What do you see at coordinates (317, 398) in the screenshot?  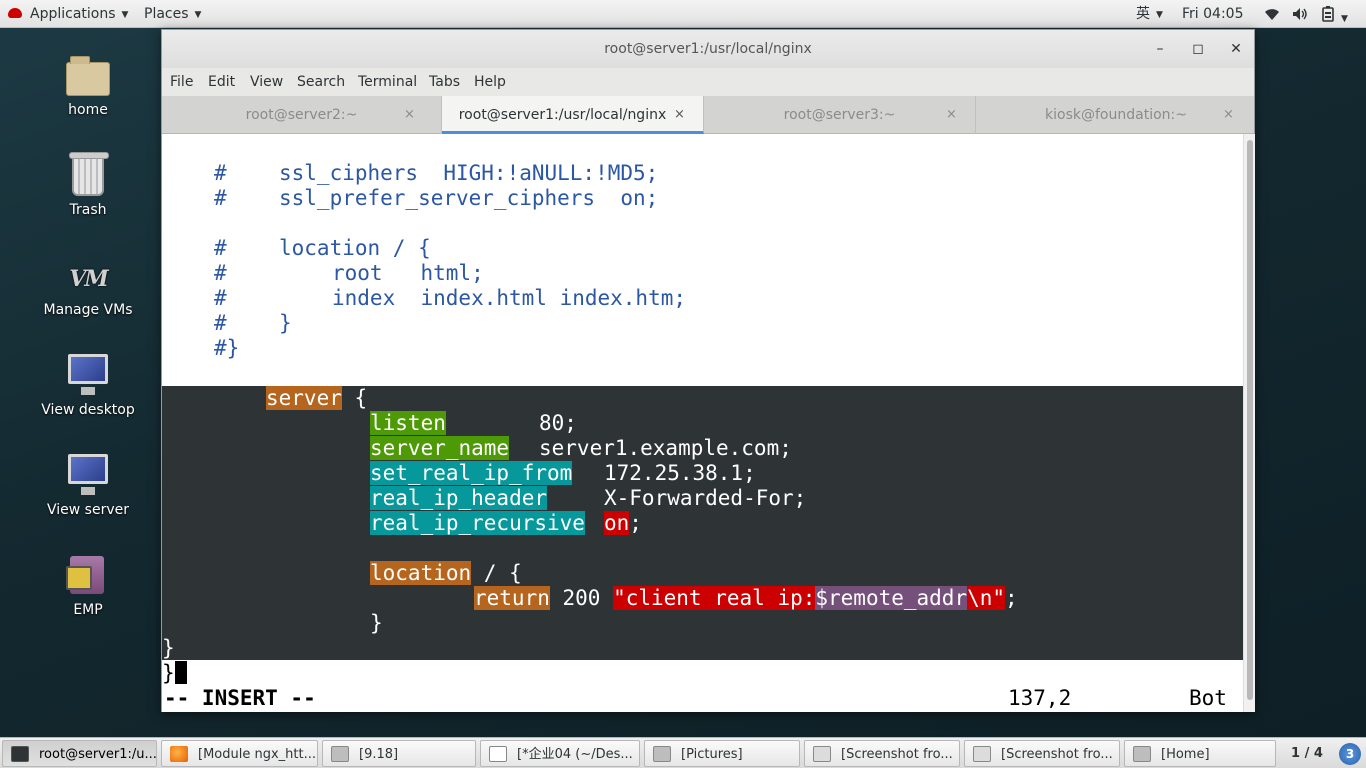 I see `code-line: server {` at bounding box center [317, 398].